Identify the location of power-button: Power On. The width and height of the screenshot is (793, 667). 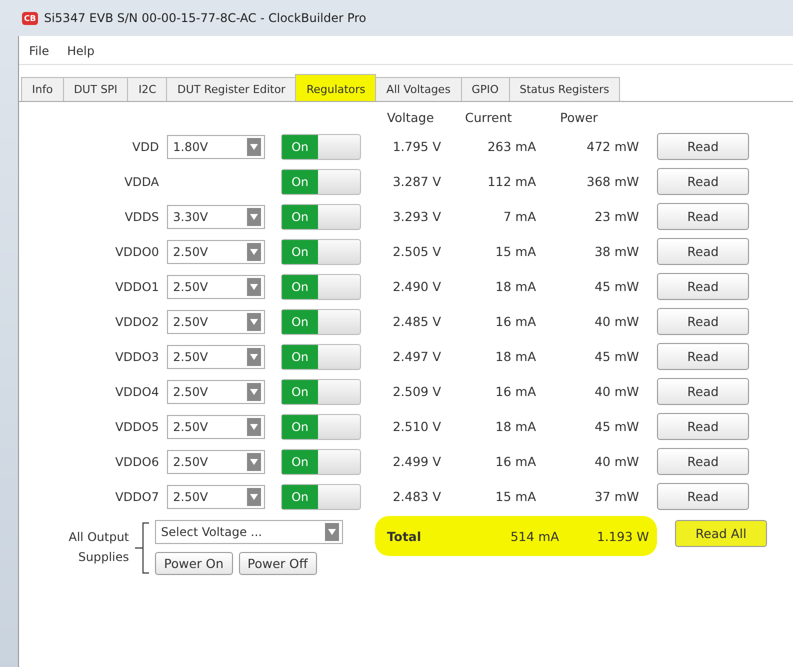
(194, 563).